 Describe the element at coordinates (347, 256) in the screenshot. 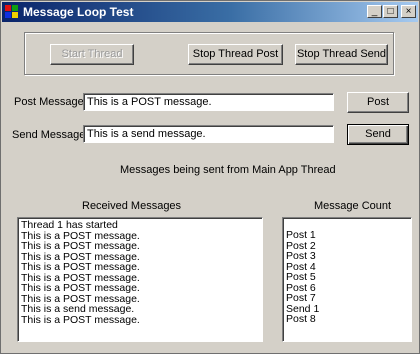

I see `list-item: Post 3` at that location.